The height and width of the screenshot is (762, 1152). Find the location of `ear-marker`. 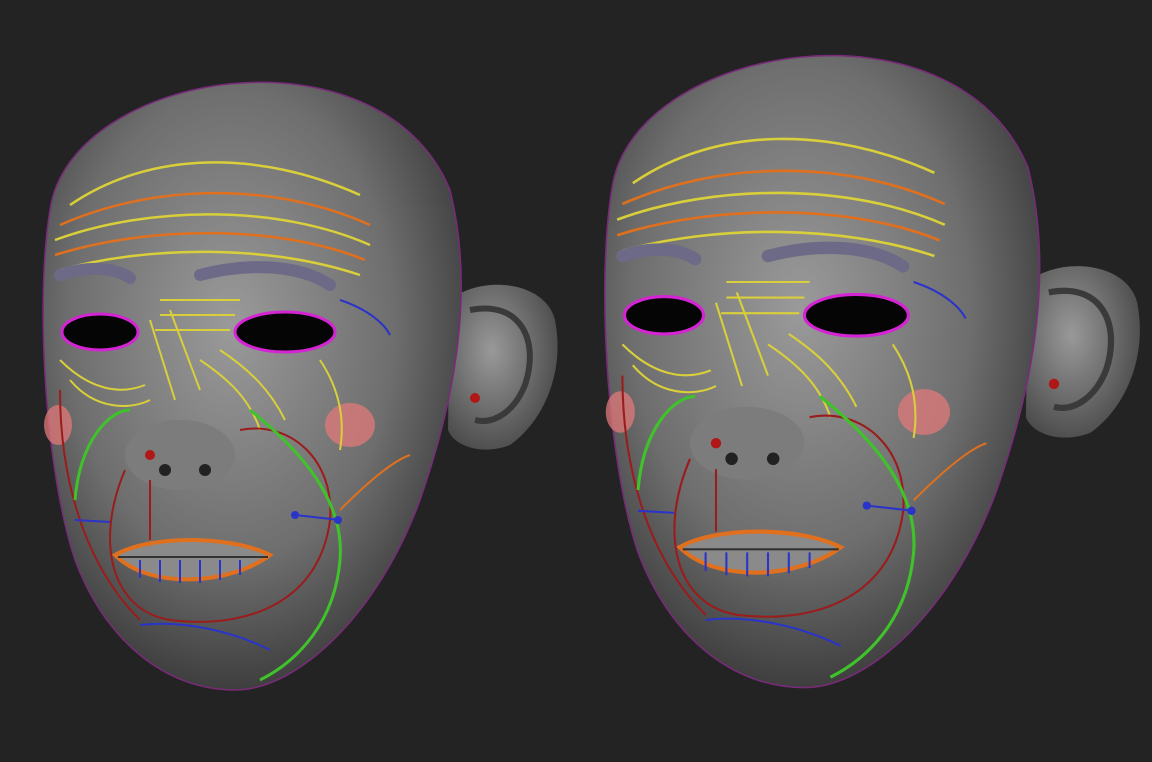

ear-marker is located at coordinates (475, 398).